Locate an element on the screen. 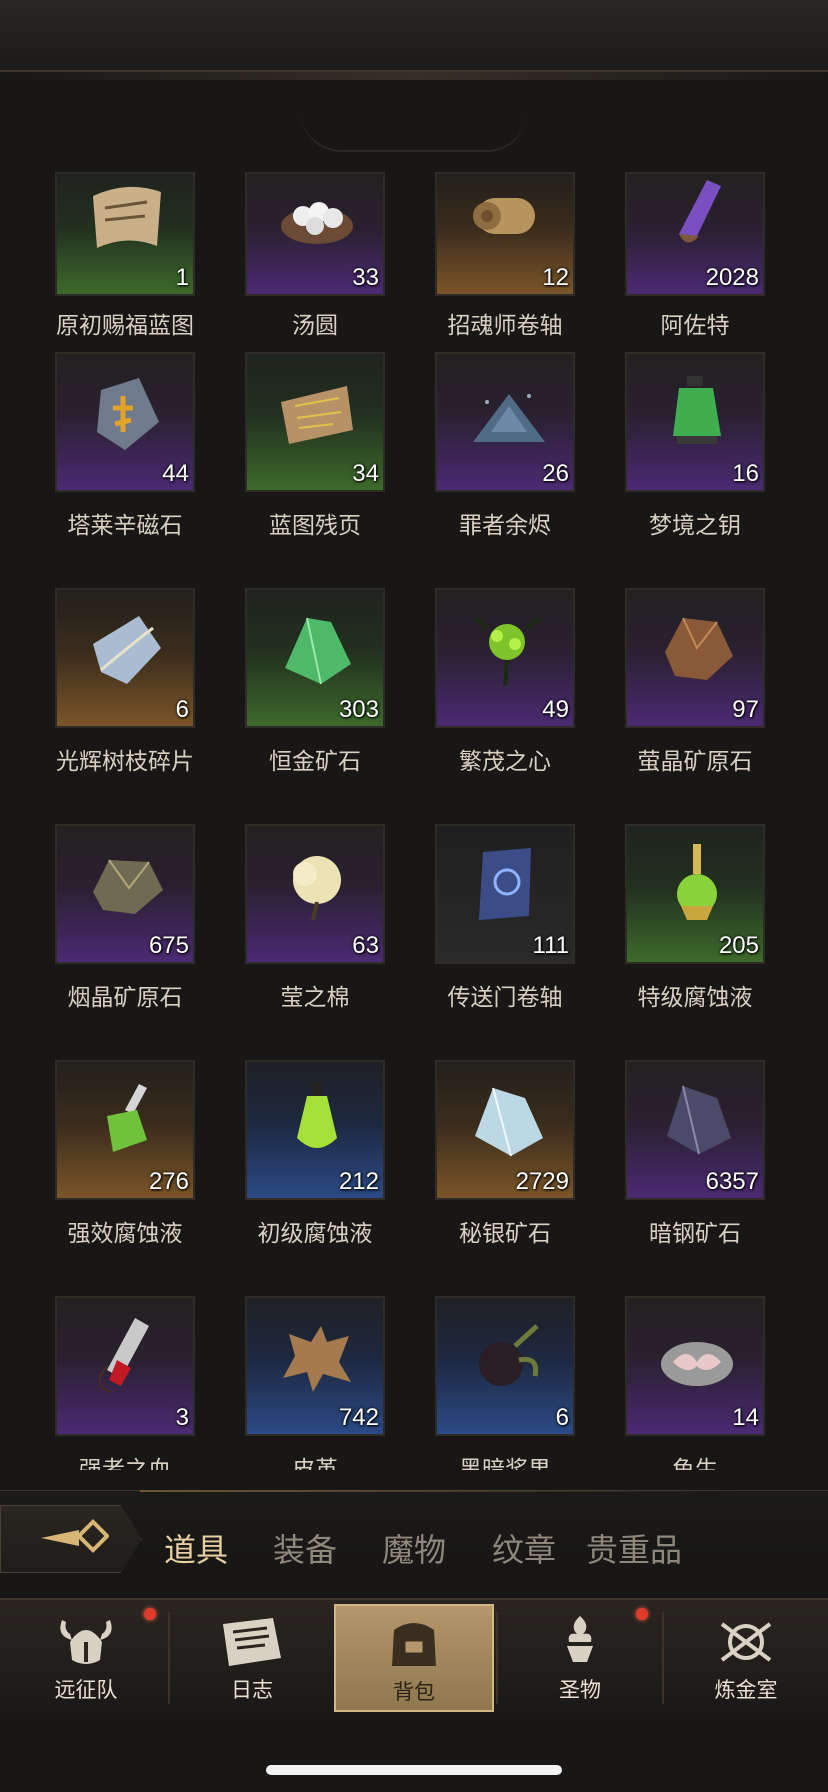 The width and height of the screenshot is (828, 1792). item-count: 14 is located at coordinates (745, 1417).